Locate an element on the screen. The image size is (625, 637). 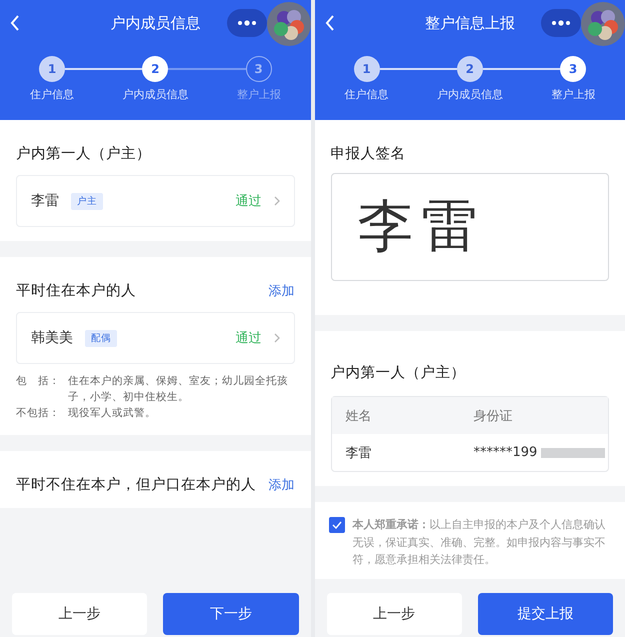
section-title: 平时住在本户的人 is located at coordinates (76, 291).